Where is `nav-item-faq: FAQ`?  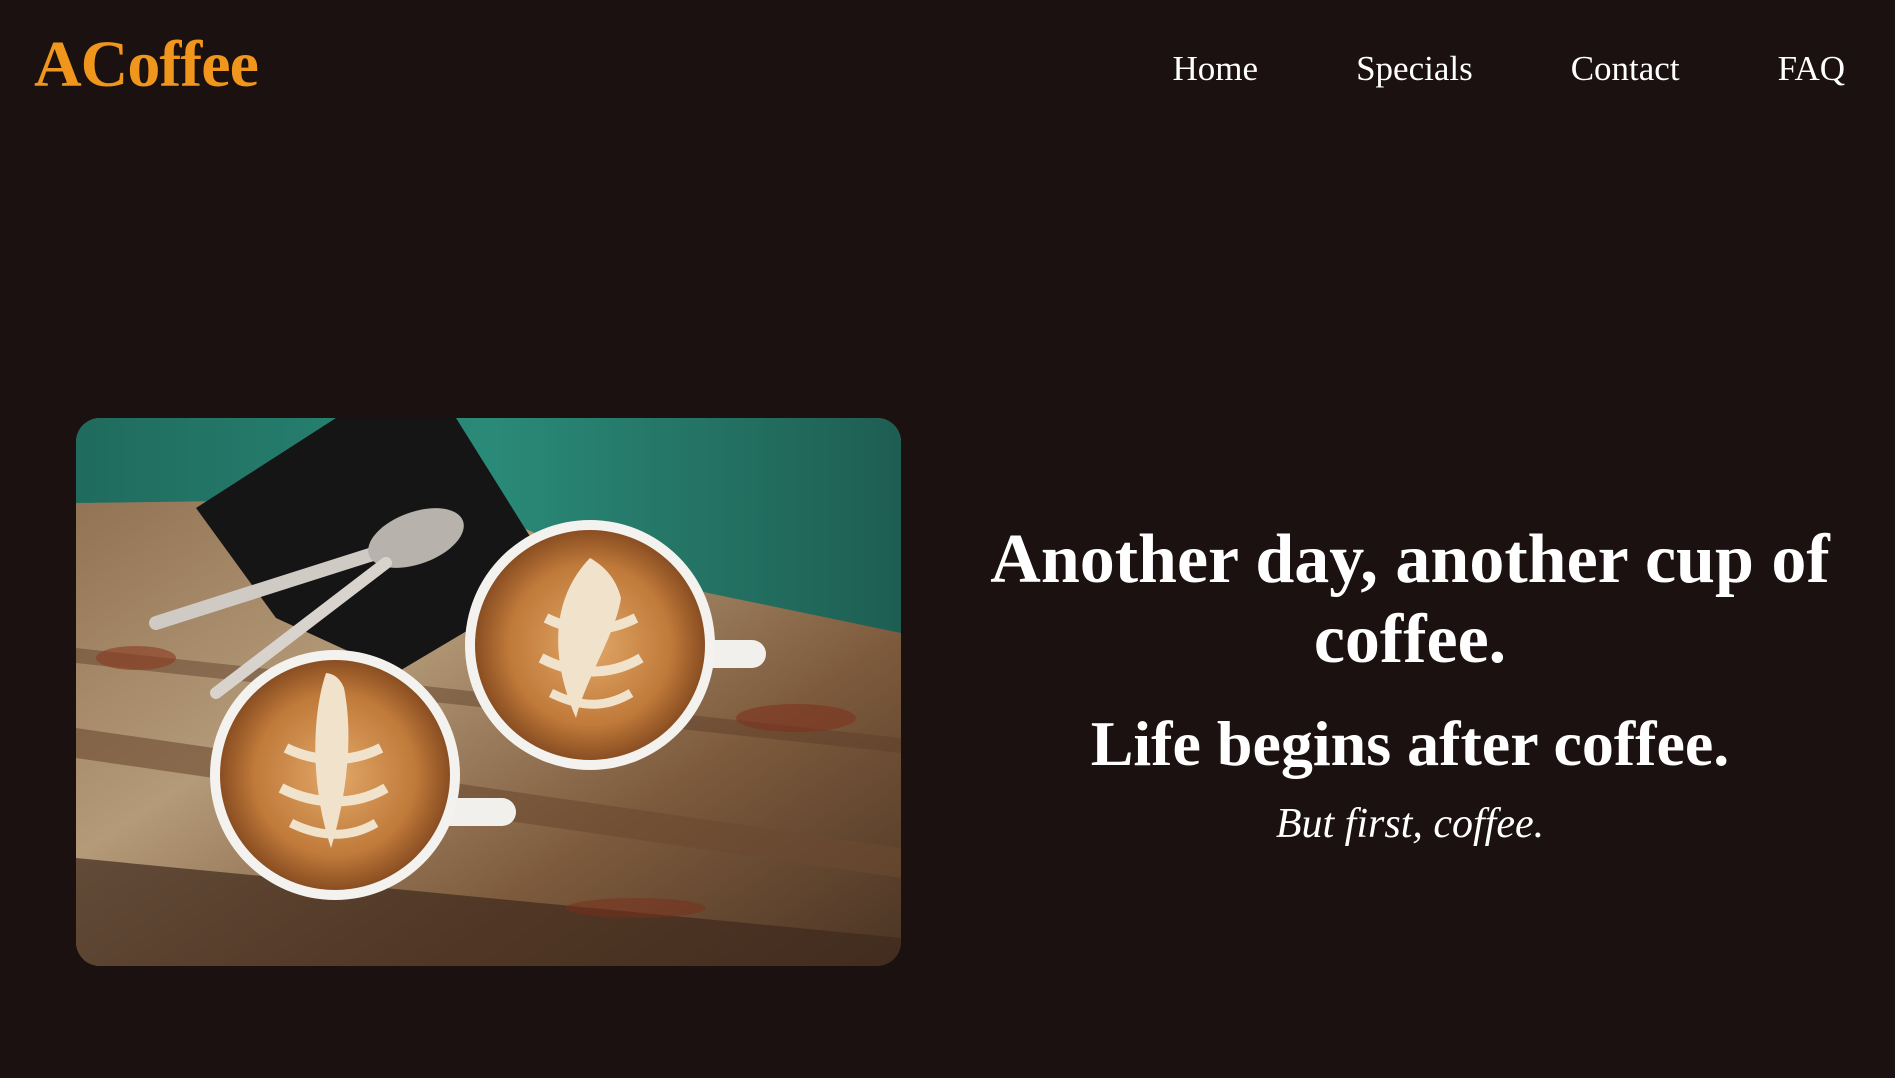
nav-item-faq: FAQ is located at coordinates (1811, 69).